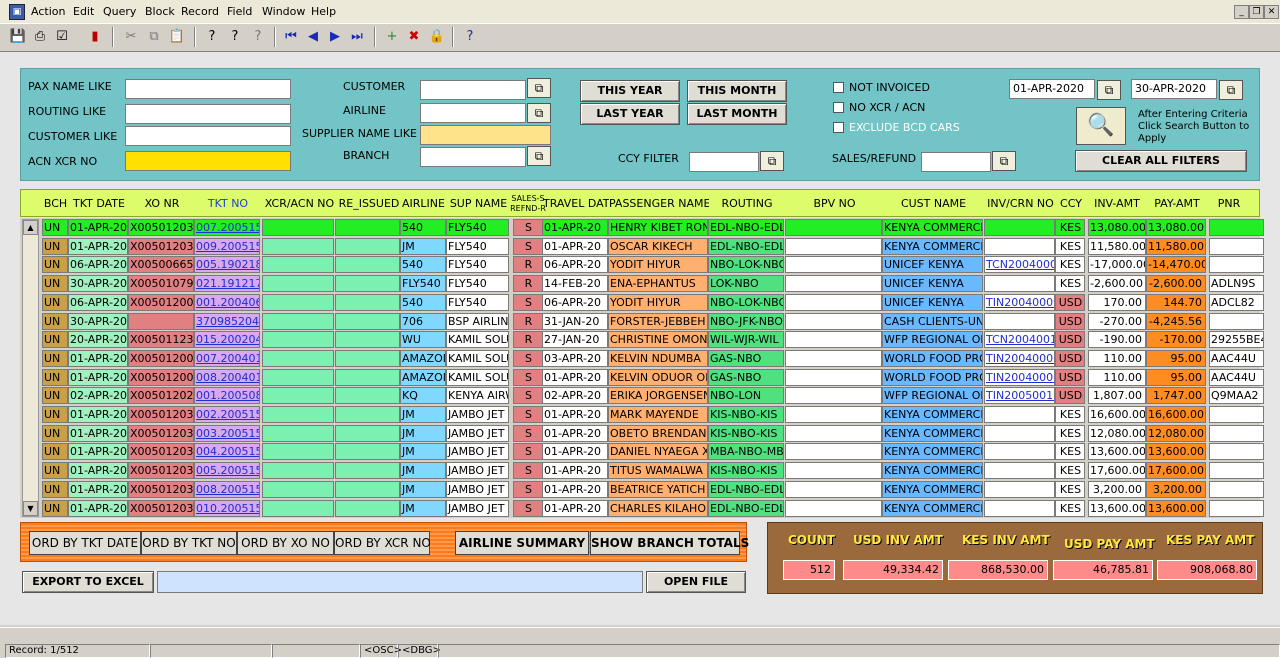 The width and height of the screenshot is (1280, 658). Describe the element at coordinates (161, 396) in the screenshot. I see `cell-xo-nr: X005012022` at that location.